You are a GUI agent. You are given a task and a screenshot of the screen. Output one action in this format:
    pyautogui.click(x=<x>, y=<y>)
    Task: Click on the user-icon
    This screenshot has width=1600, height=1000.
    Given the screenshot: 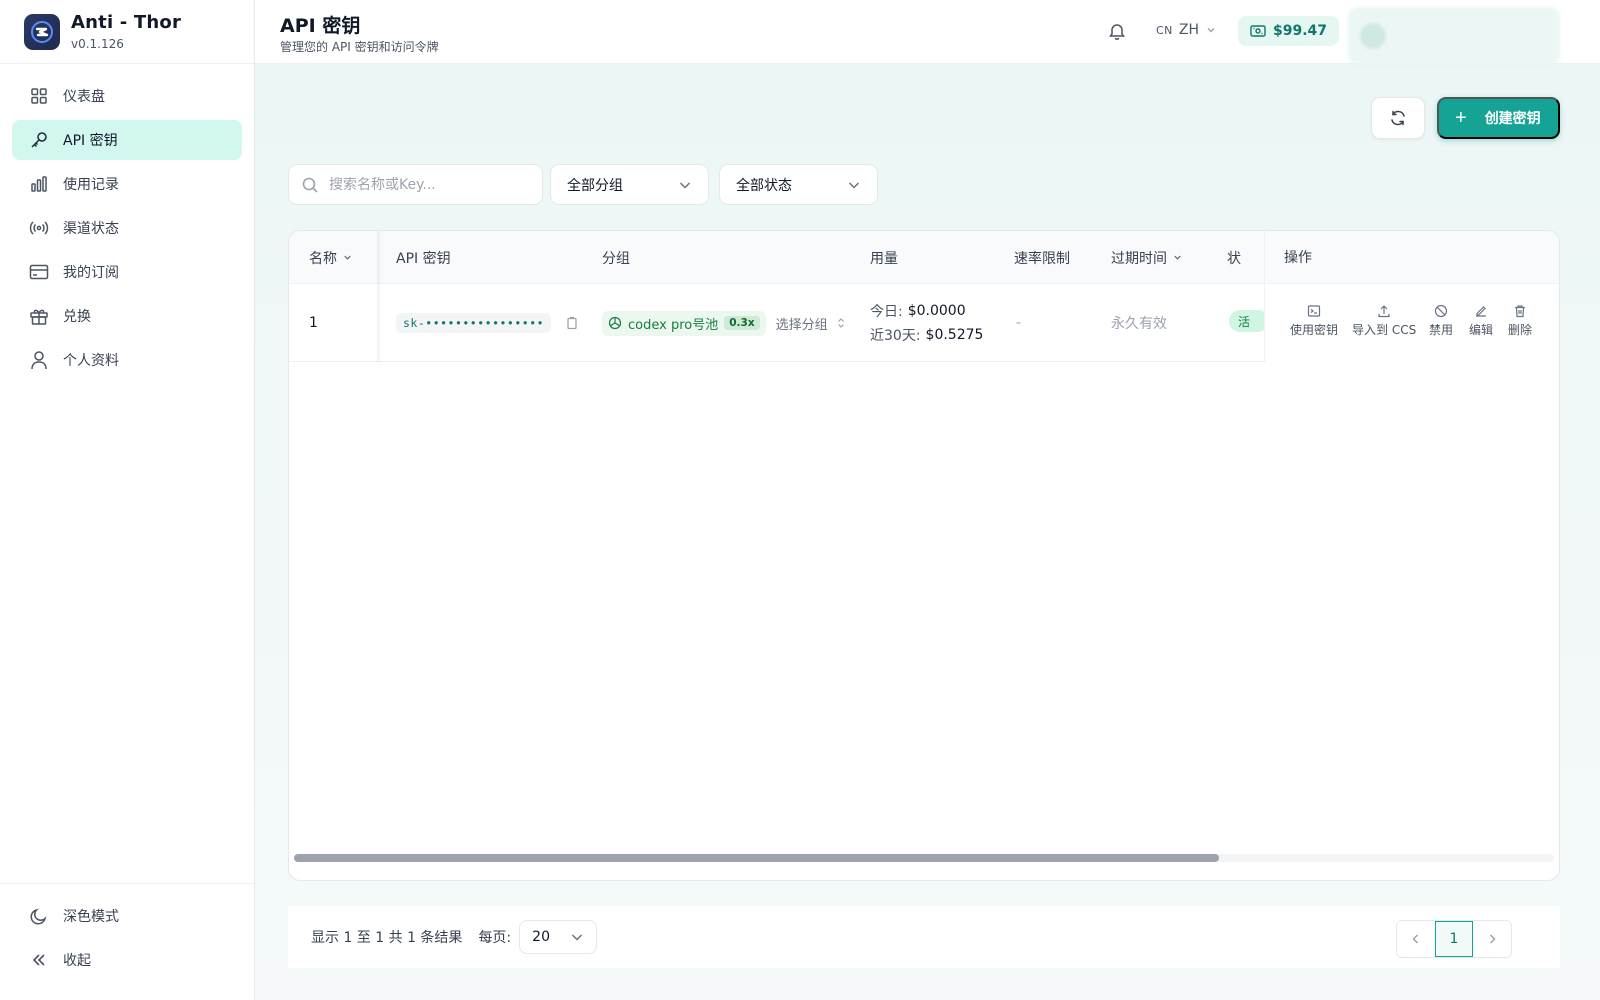 What is the action you would take?
    pyautogui.click(x=39, y=360)
    